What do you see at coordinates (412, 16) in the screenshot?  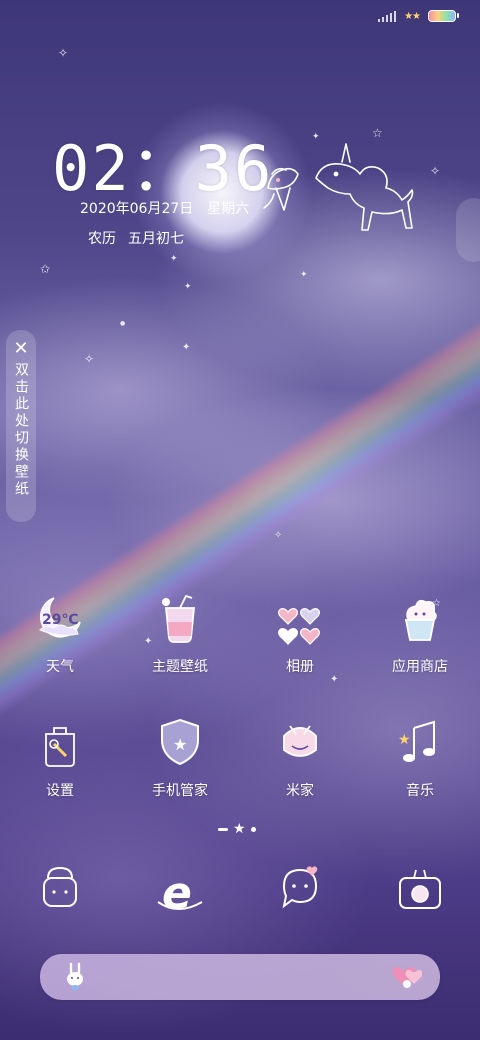 I see `stars-icon: ★★` at bounding box center [412, 16].